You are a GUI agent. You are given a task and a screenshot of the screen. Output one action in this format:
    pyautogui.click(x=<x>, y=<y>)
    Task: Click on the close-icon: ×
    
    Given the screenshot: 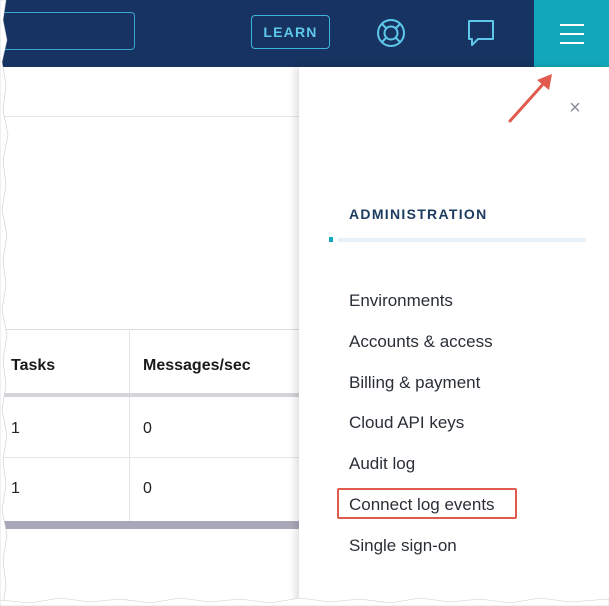 What is the action you would take?
    pyautogui.click(x=575, y=108)
    